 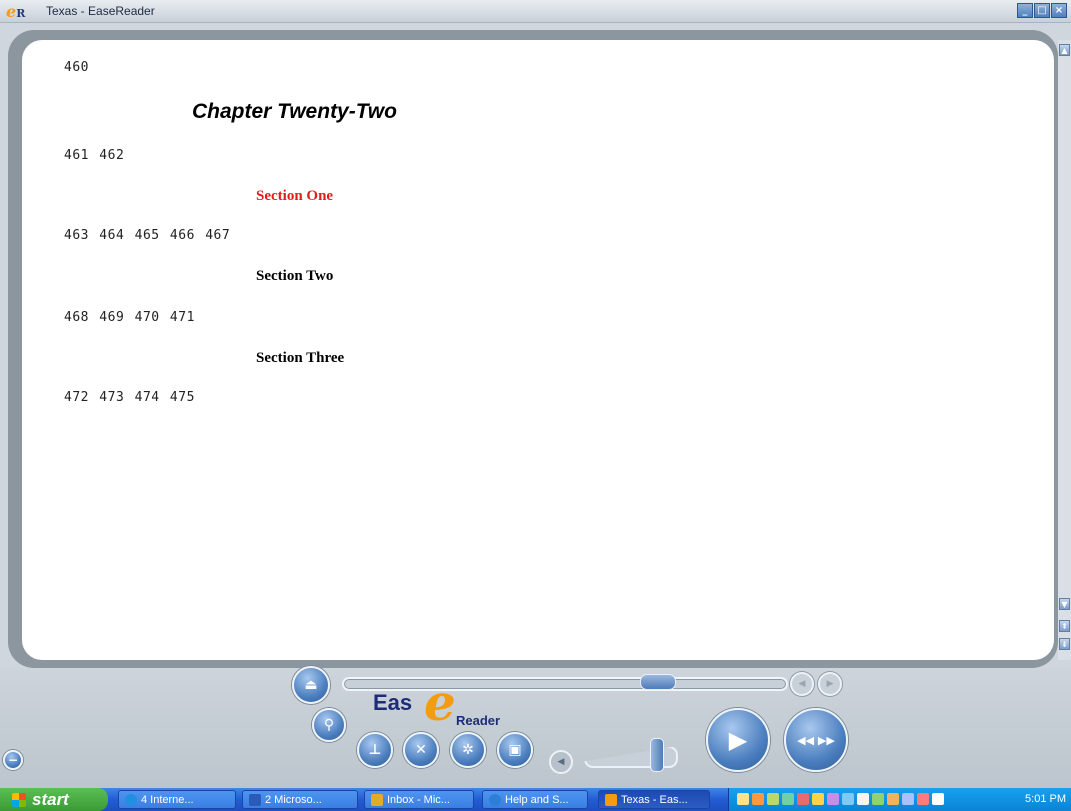 I want to click on speaker-icon: ◀, so click(x=561, y=762).